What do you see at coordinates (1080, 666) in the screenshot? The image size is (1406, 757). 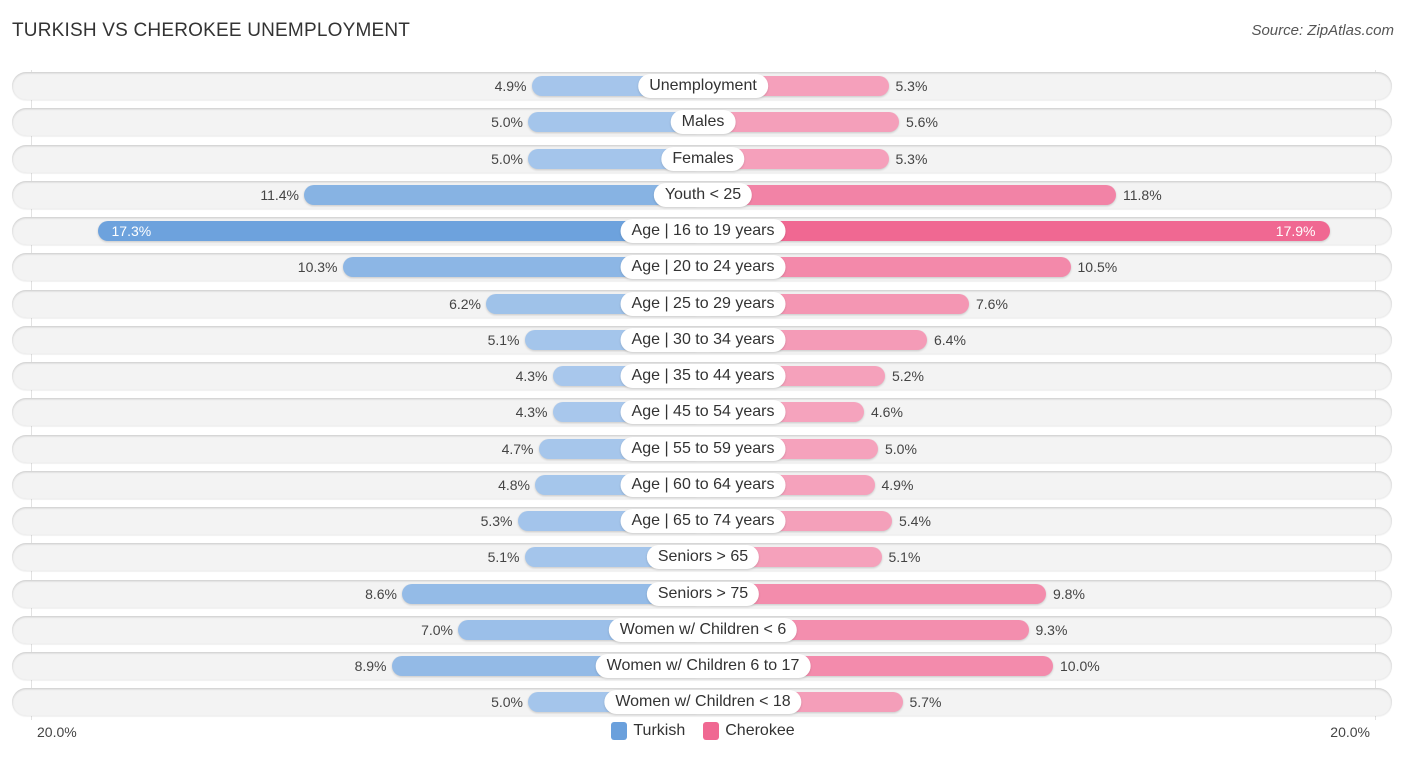 I see `value-label-cherokee: 10.0%` at bounding box center [1080, 666].